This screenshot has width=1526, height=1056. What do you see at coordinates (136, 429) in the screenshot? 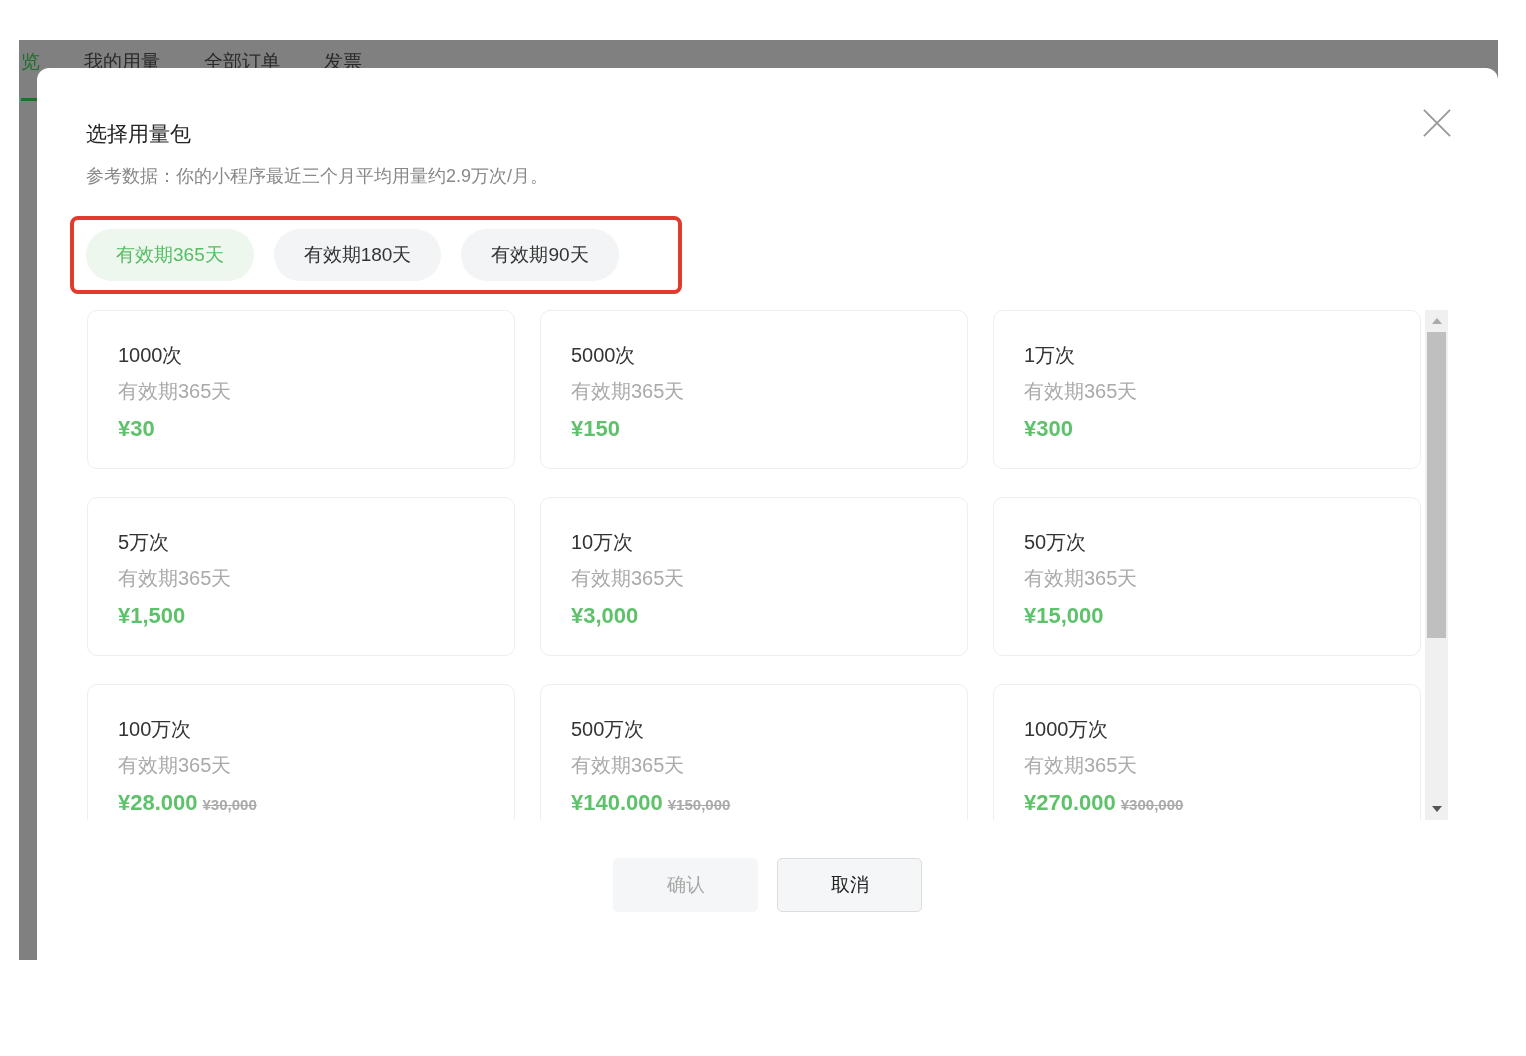
I see `package-price: ¥30` at bounding box center [136, 429].